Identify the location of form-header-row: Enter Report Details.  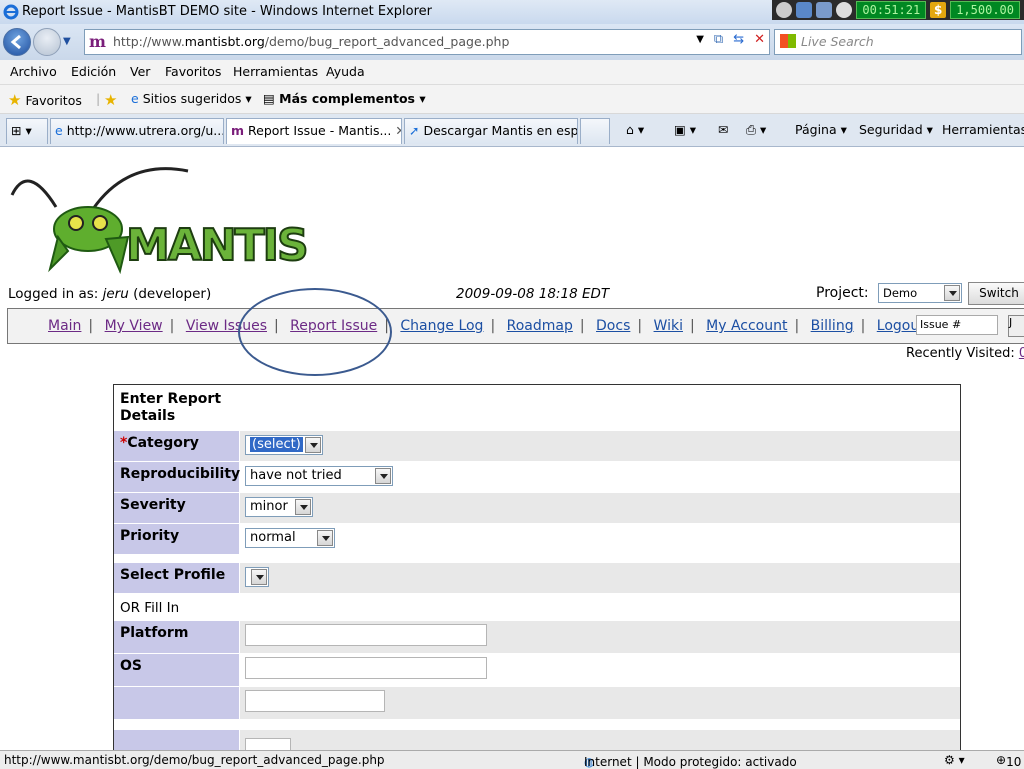
(537, 408).